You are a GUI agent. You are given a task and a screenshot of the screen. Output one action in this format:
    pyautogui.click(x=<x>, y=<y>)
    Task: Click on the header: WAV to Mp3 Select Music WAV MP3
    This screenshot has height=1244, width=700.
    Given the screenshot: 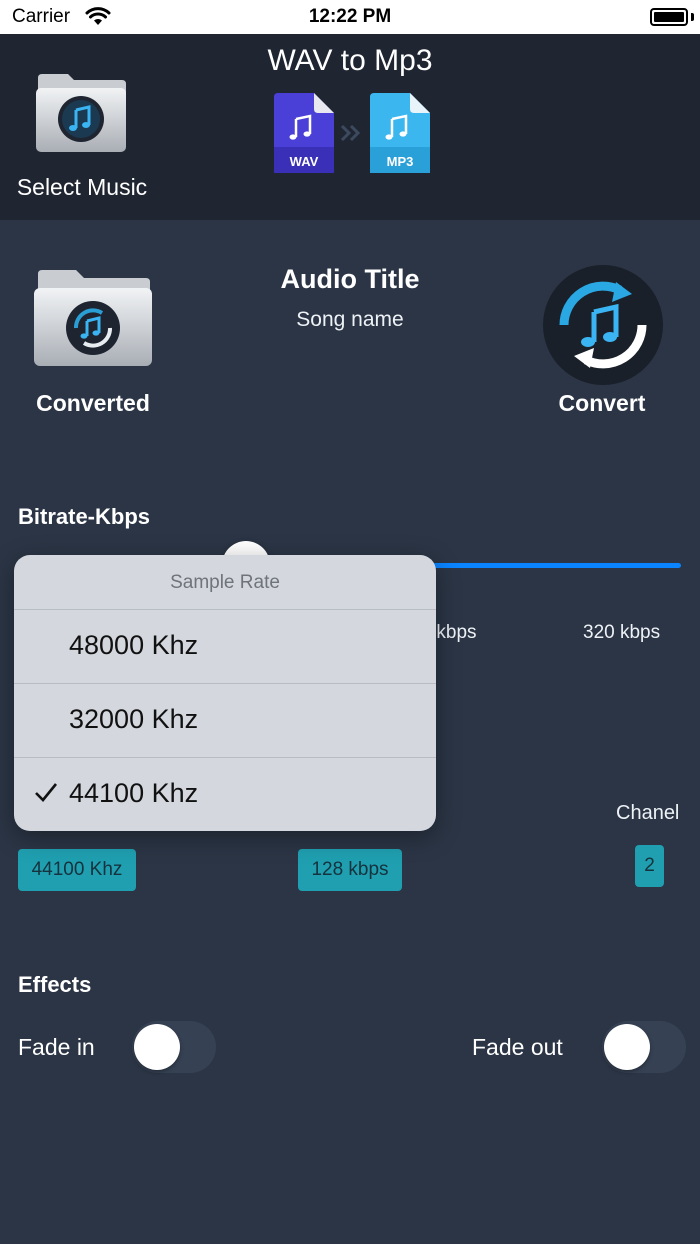 What is the action you would take?
    pyautogui.click(x=350, y=127)
    